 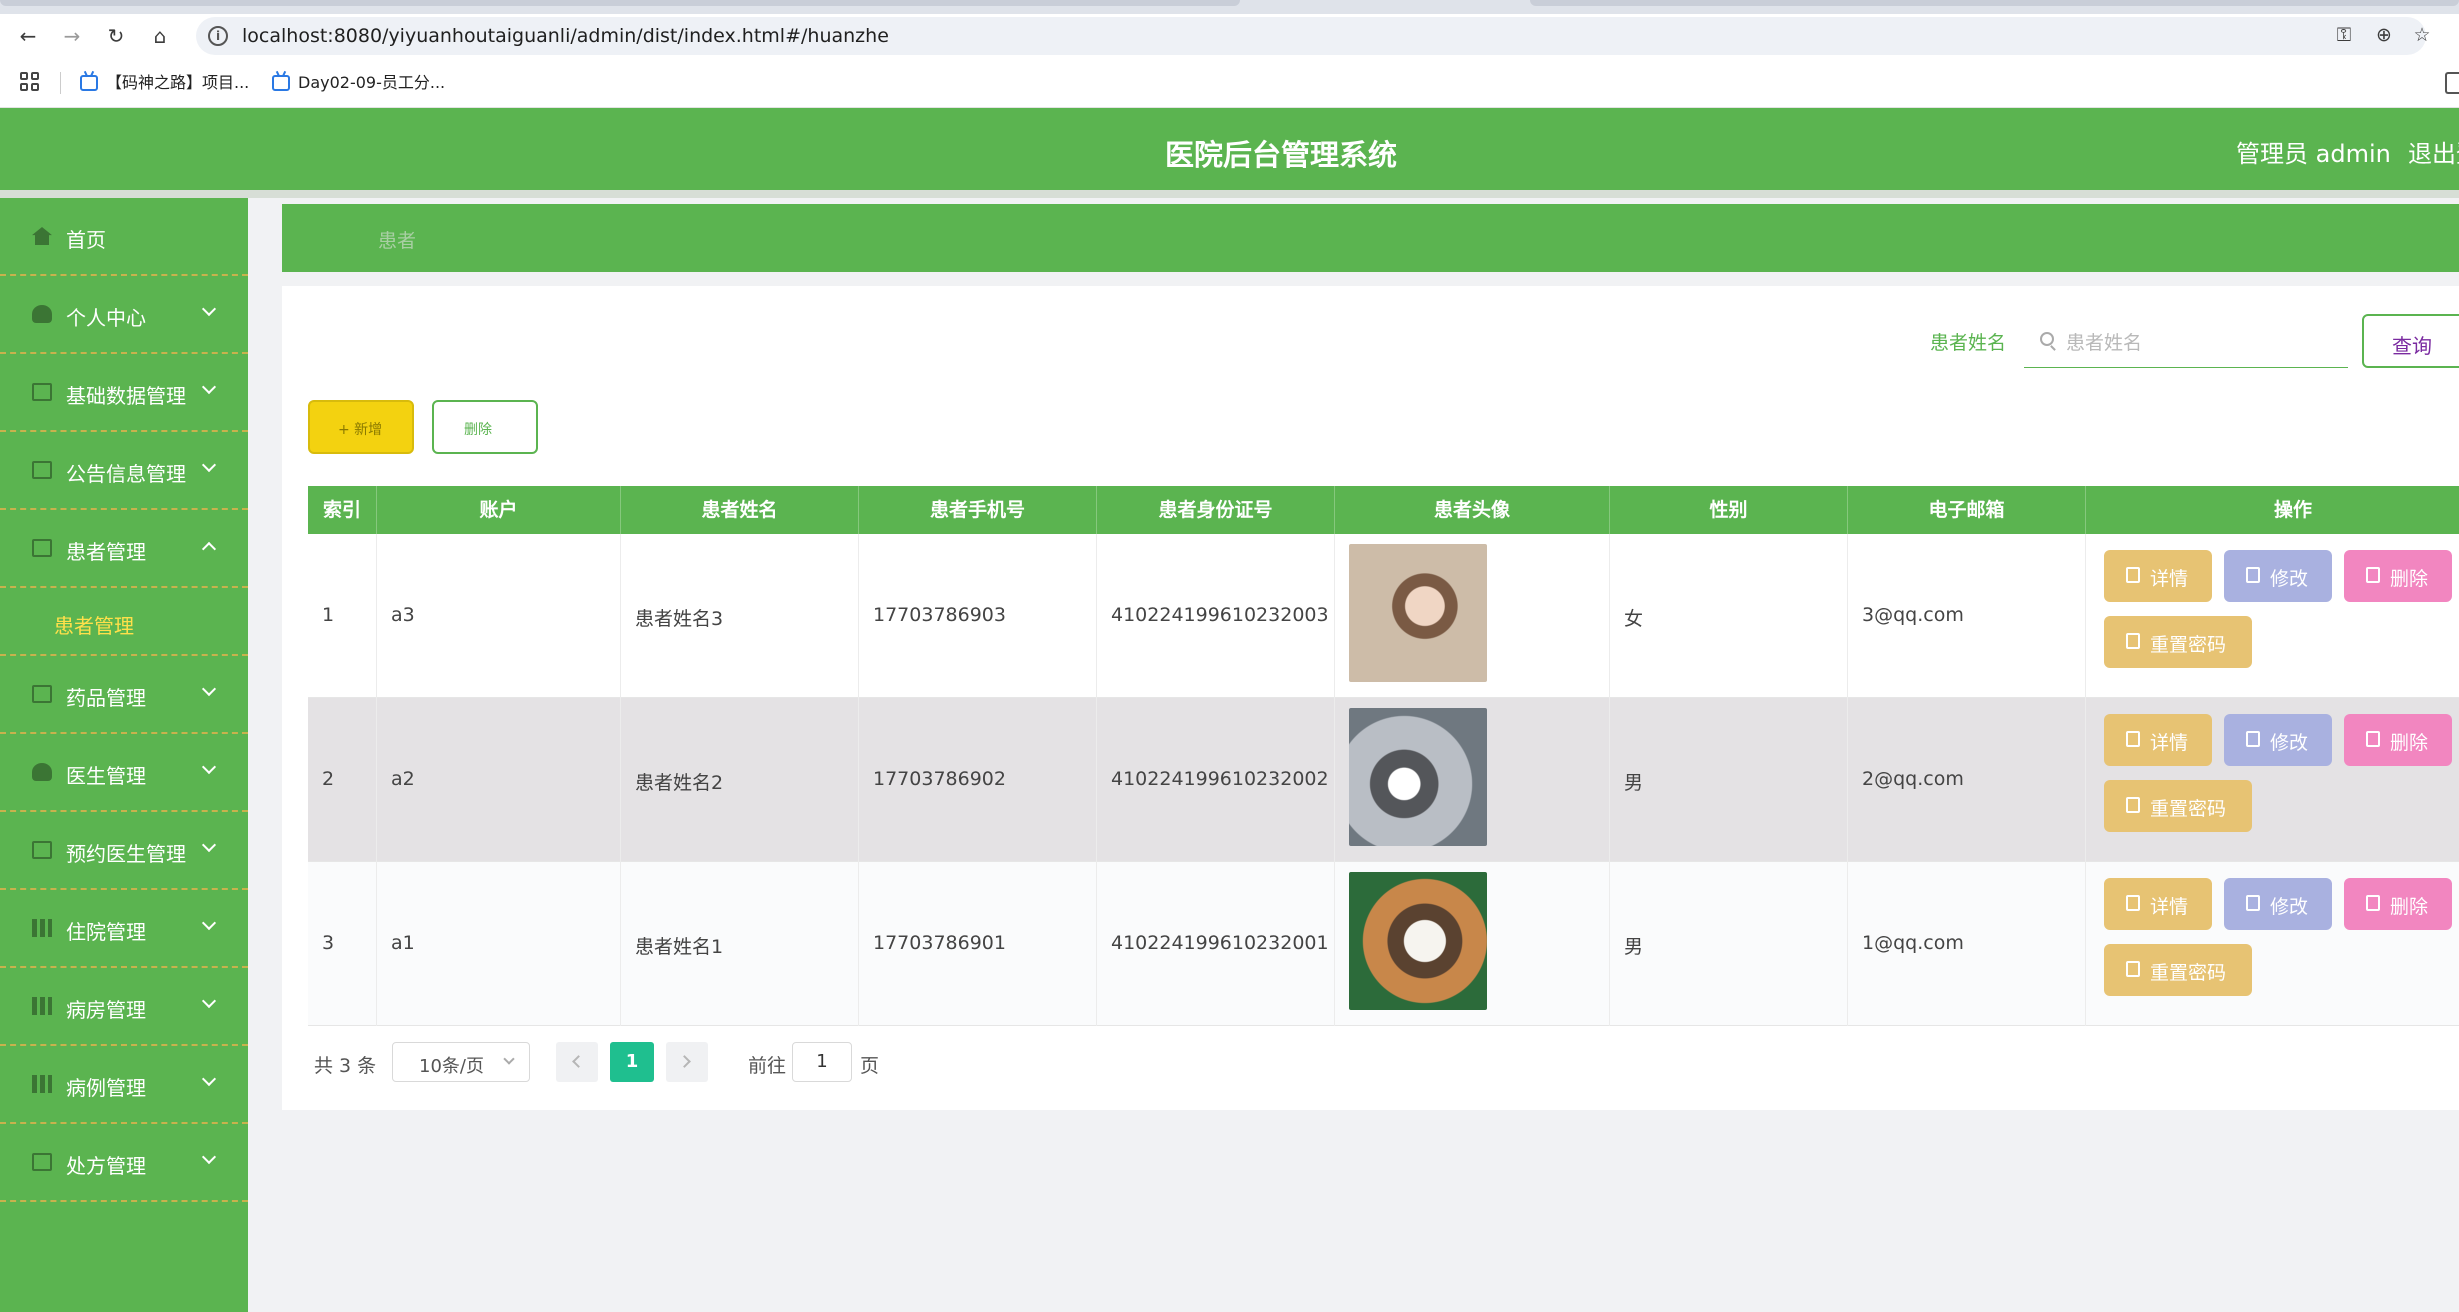 What do you see at coordinates (124, 1085) in the screenshot?
I see `sidebar-item-cases: 病例管理` at bounding box center [124, 1085].